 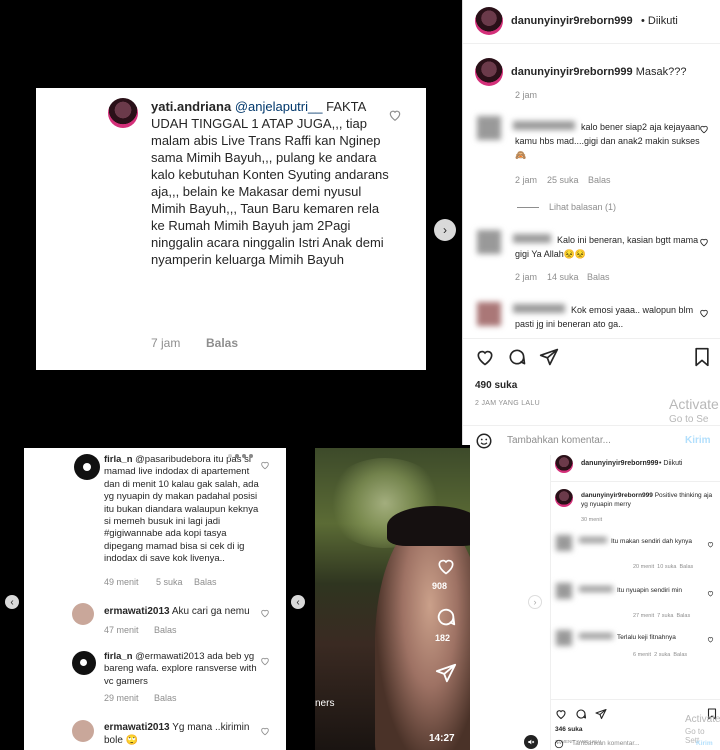 I want to click on comment-likes: 2 suka, so click(x=662, y=655).